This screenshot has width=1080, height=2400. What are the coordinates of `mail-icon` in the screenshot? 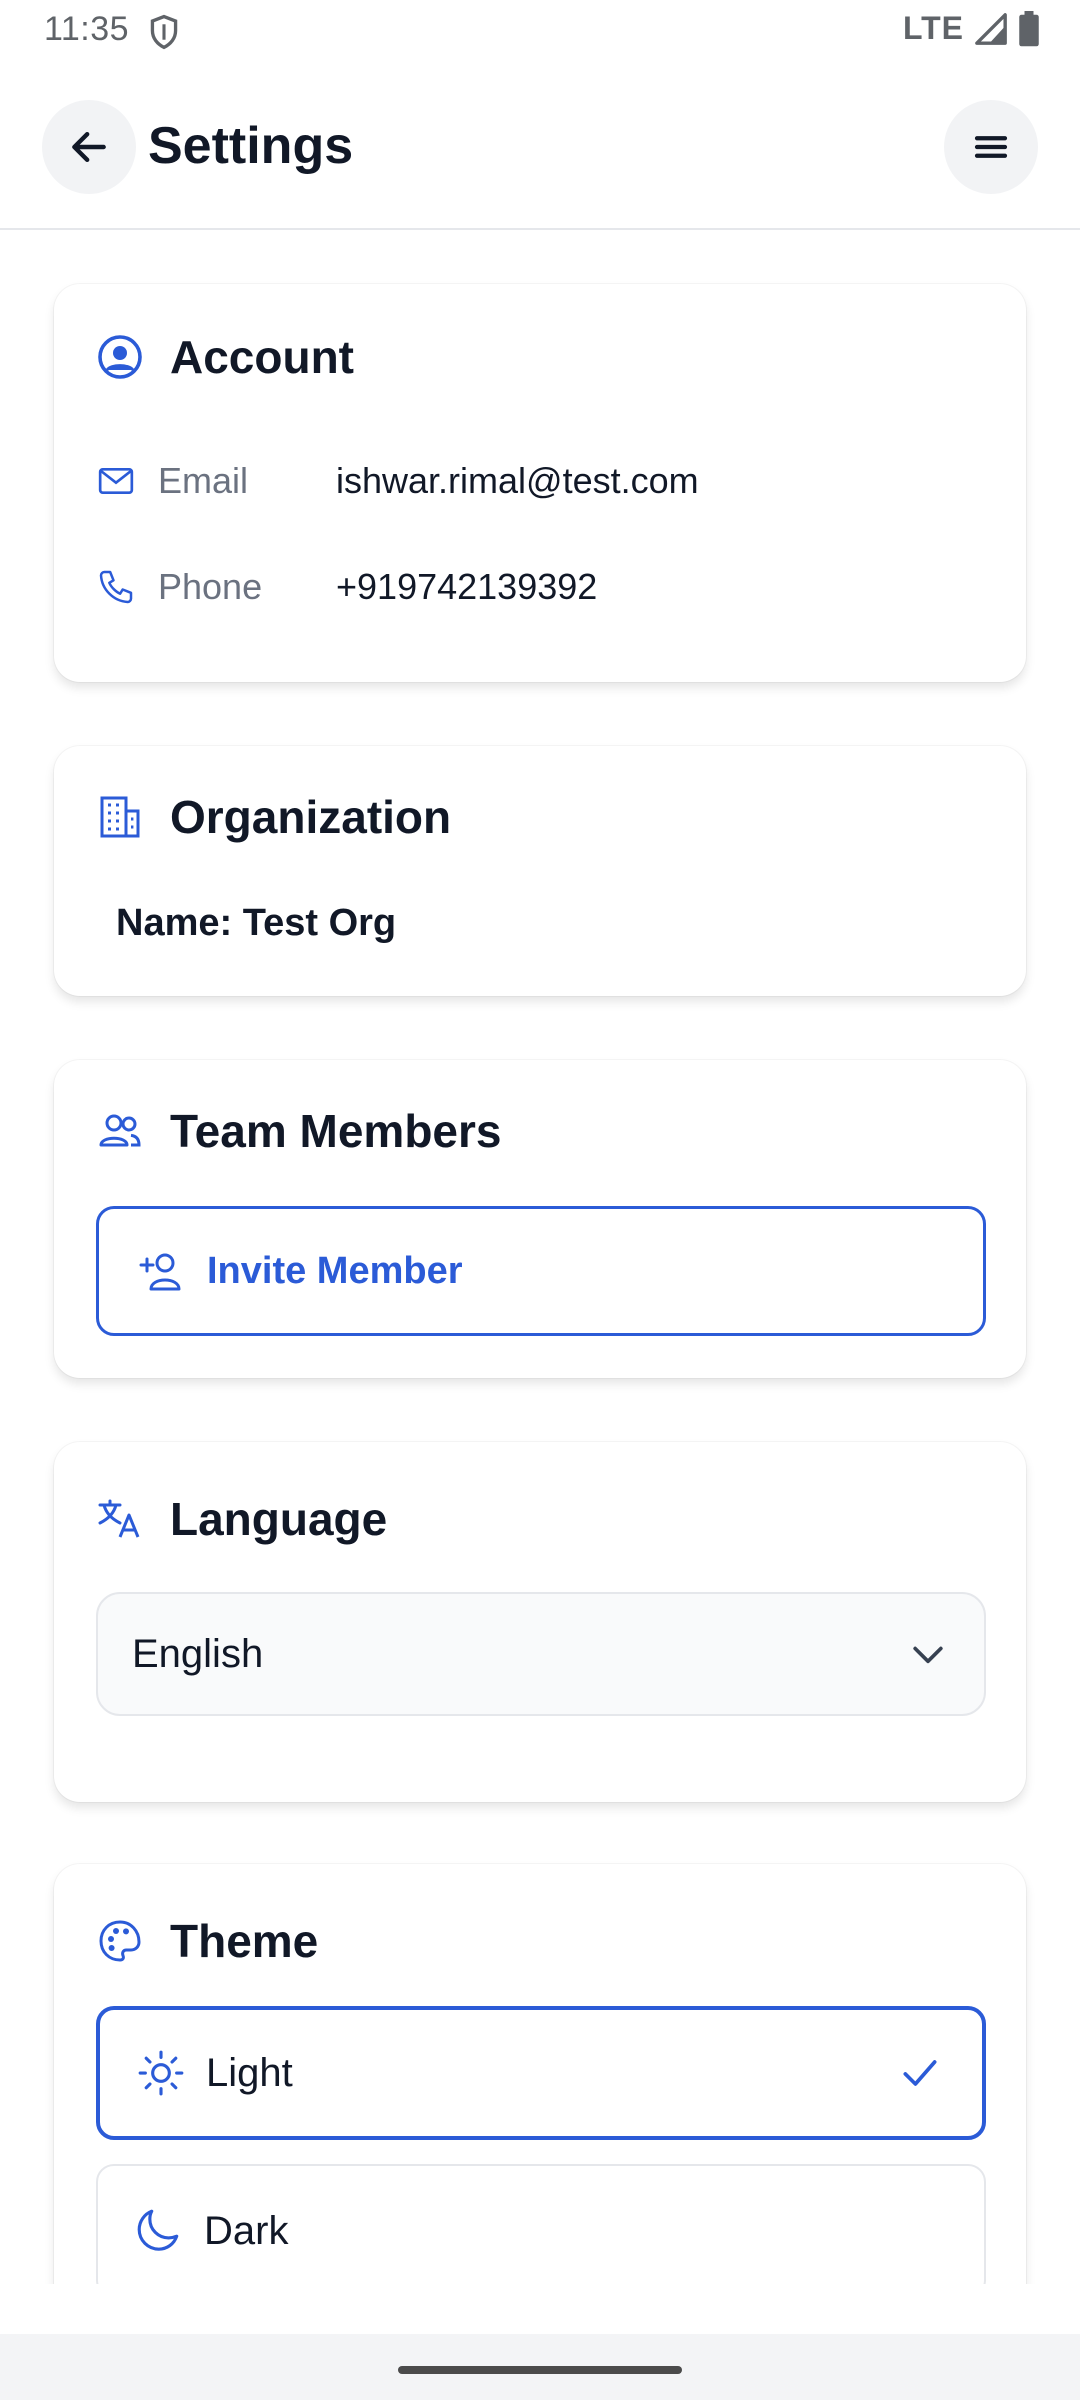 It's located at (116, 481).